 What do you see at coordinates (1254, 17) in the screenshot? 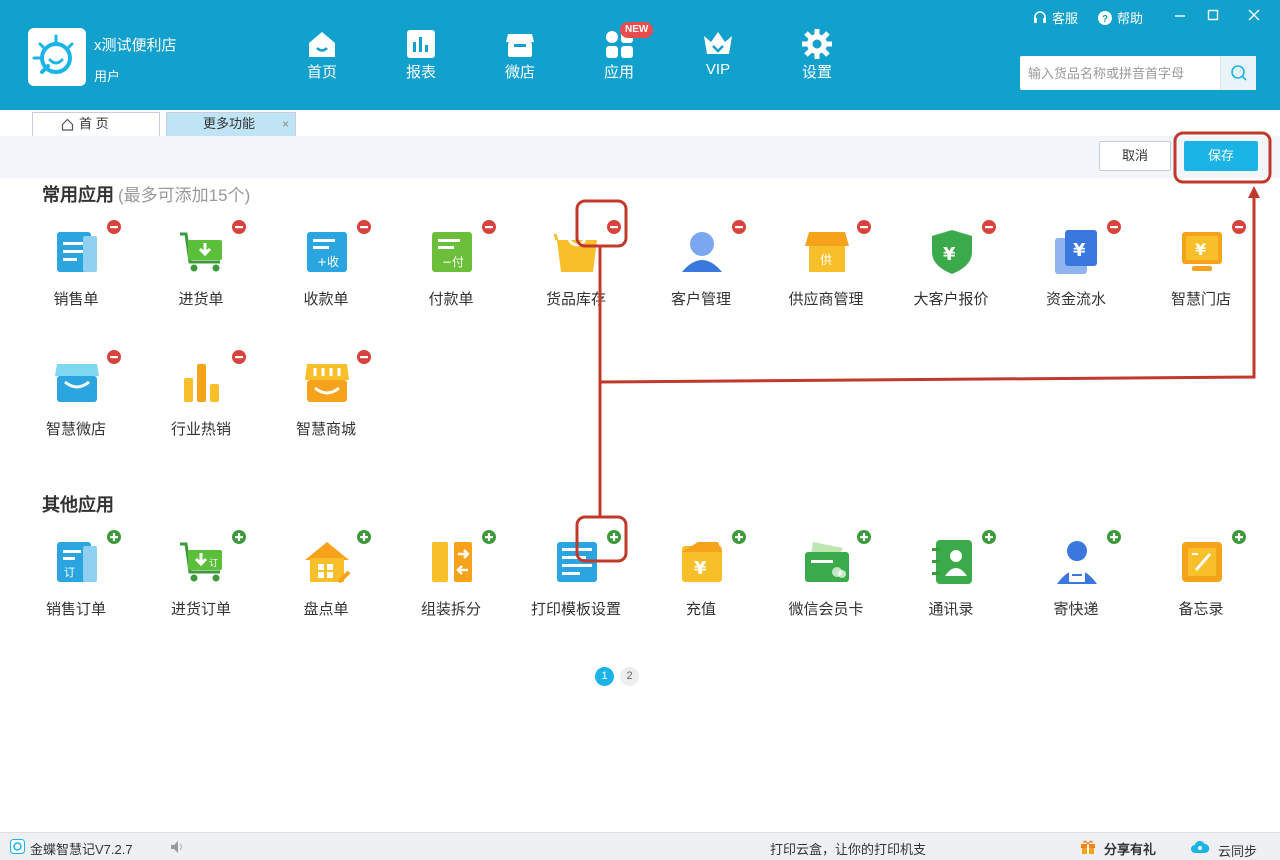
I see `close-button` at bounding box center [1254, 17].